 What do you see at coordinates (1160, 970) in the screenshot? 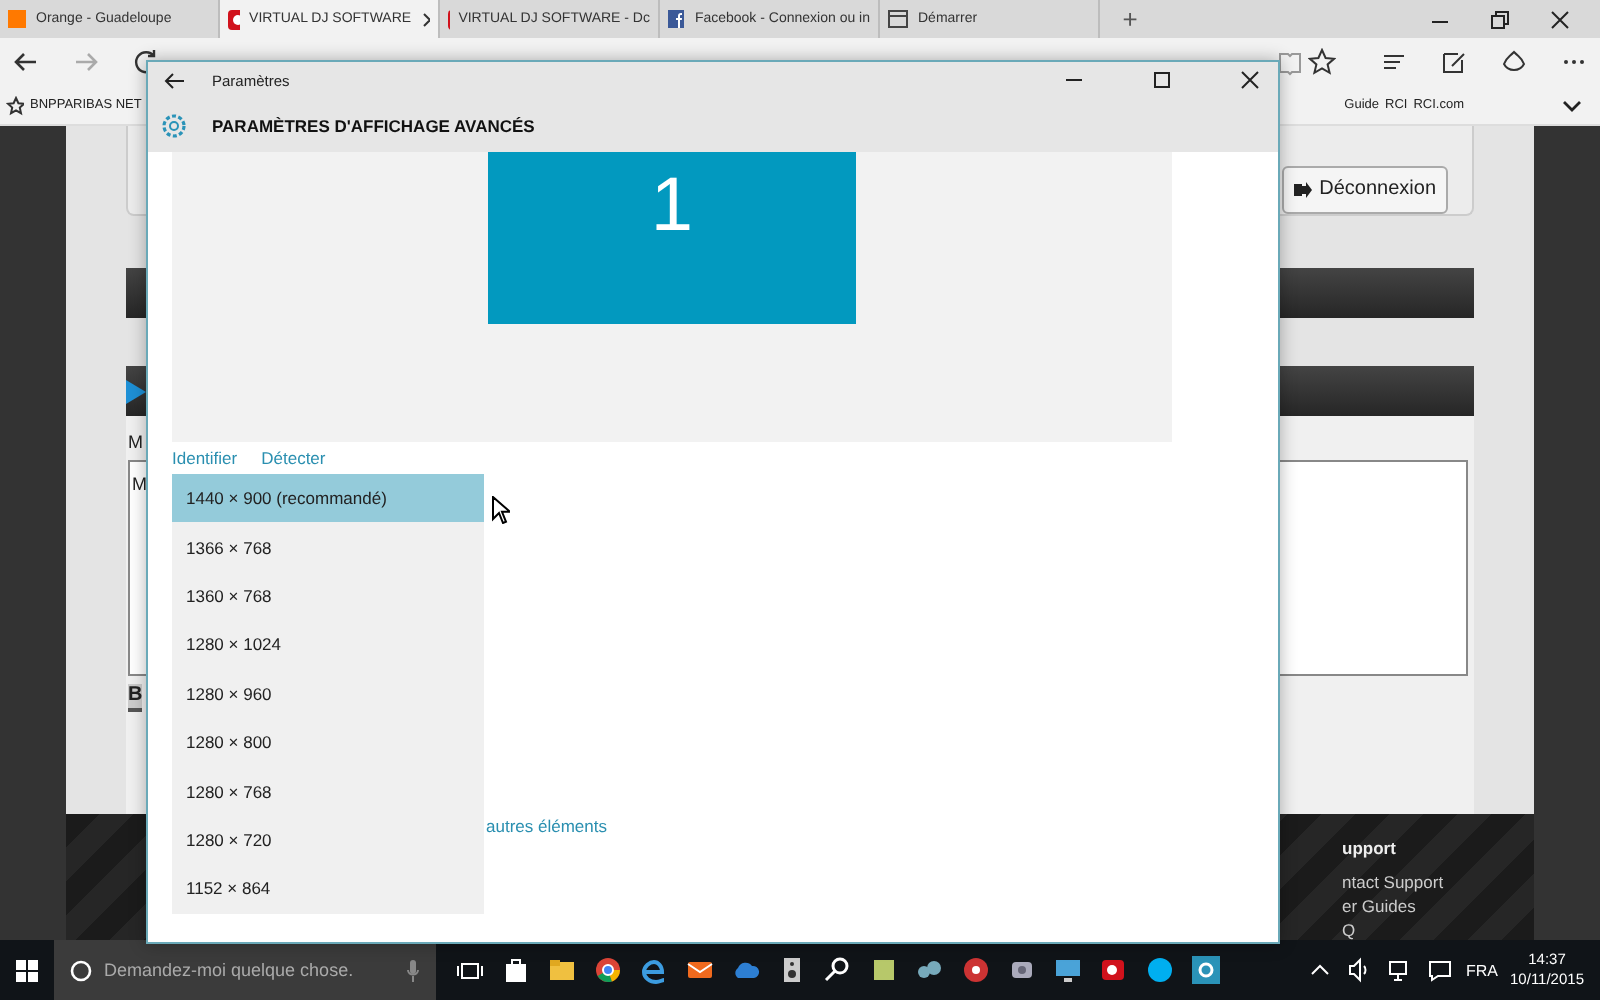
I see `skype-icon` at bounding box center [1160, 970].